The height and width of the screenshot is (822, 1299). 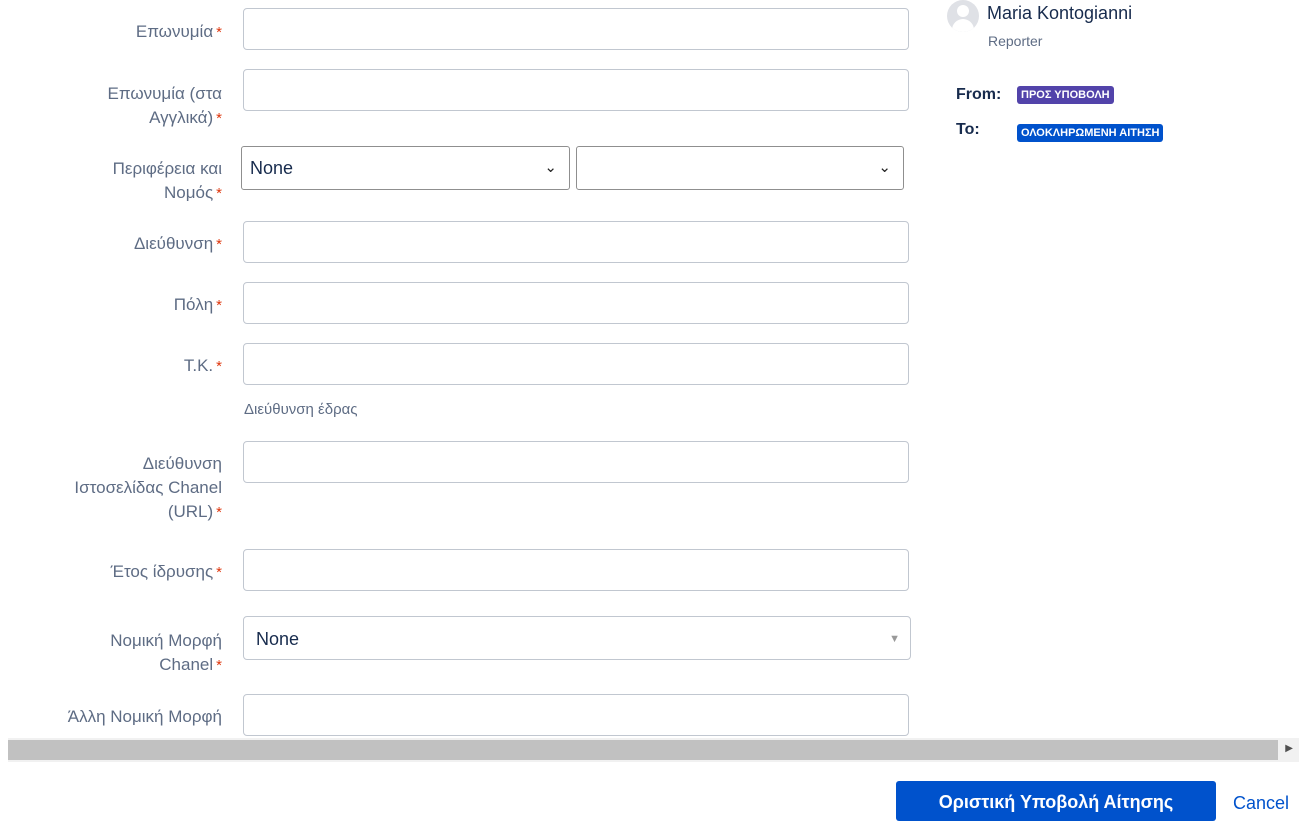 What do you see at coordinates (167, 180) in the screenshot?
I see `field-label-region: Περιφέρεια και Νομός *` at bounding box center [167, 180].